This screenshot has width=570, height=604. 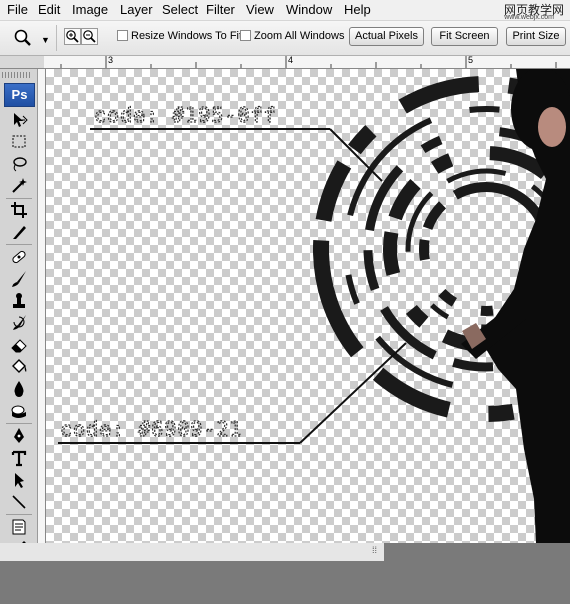 I want to click on slice-tool-icon, so click(x=19, y=232).